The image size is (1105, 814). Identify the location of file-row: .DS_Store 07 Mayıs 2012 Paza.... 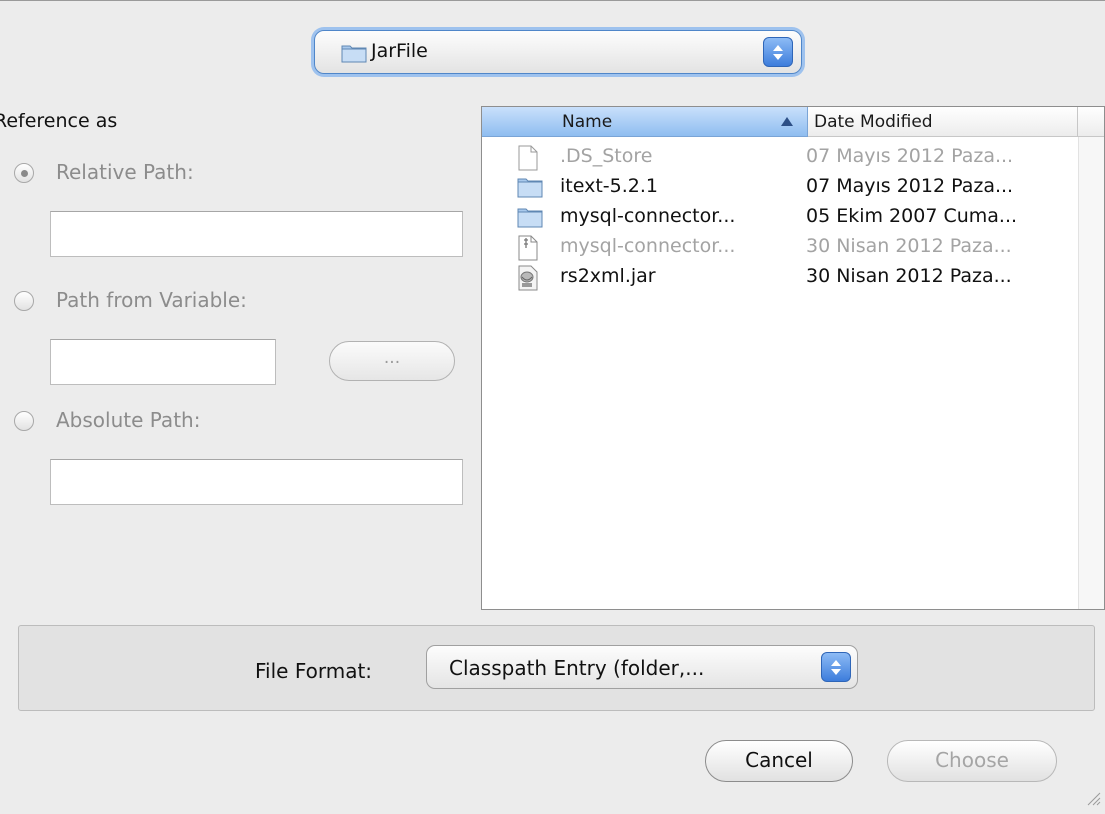
(780, 158).